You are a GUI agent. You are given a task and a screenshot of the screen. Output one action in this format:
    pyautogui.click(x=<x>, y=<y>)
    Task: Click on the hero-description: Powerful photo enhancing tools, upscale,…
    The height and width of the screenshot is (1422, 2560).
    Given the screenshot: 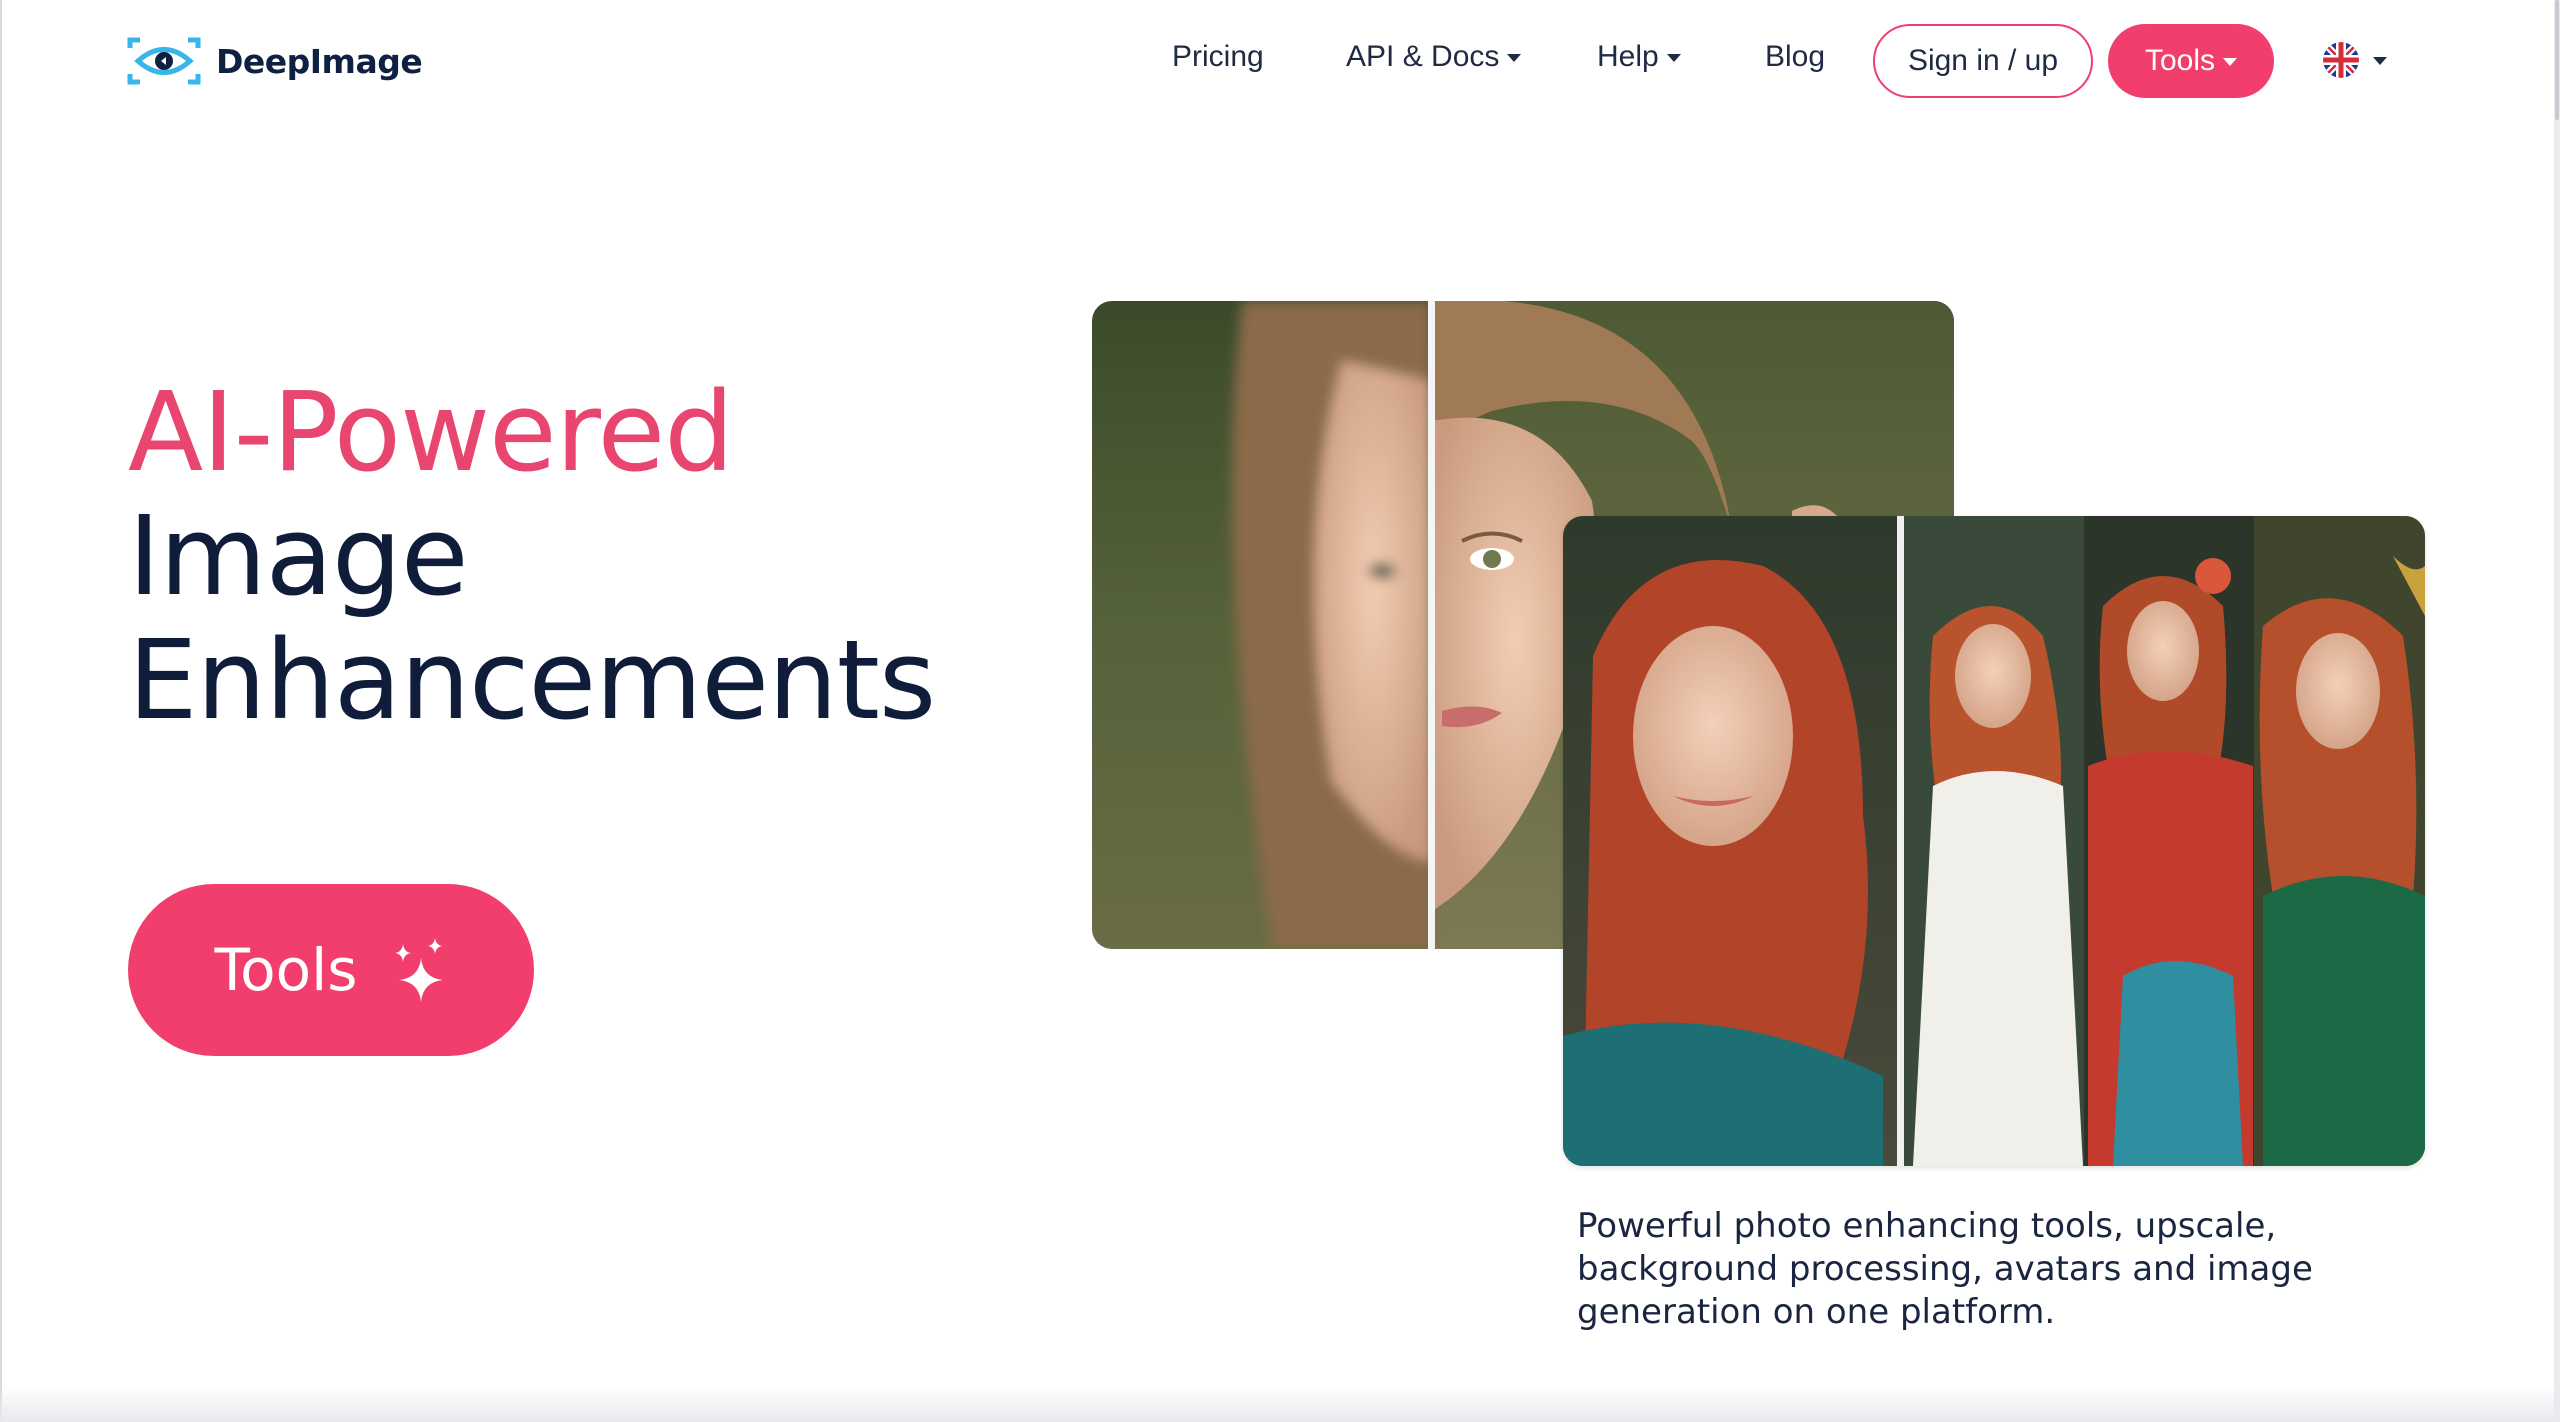 What is the action you would take?
    pyautogui.click(x=1945, y=1269)
    